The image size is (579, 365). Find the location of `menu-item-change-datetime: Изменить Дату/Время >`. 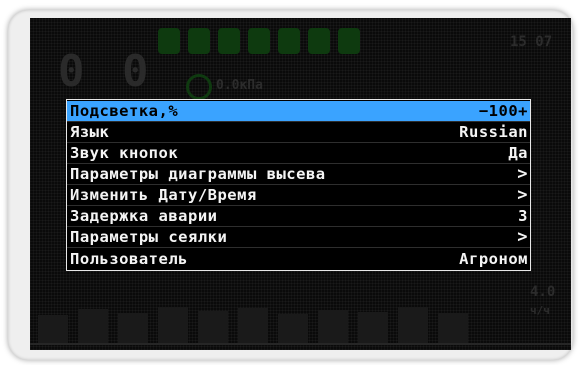

menu-item-change-datetime: Изменить Дату/Время > is located at coordinates (298, 195).